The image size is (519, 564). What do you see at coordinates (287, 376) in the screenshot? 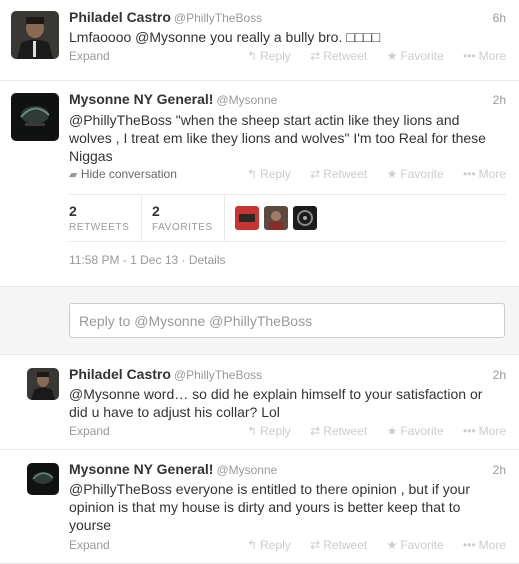
I see `tweet-header: Philadel Castro @PhillyTheBoss 2h` at bounding box center [287, 376].